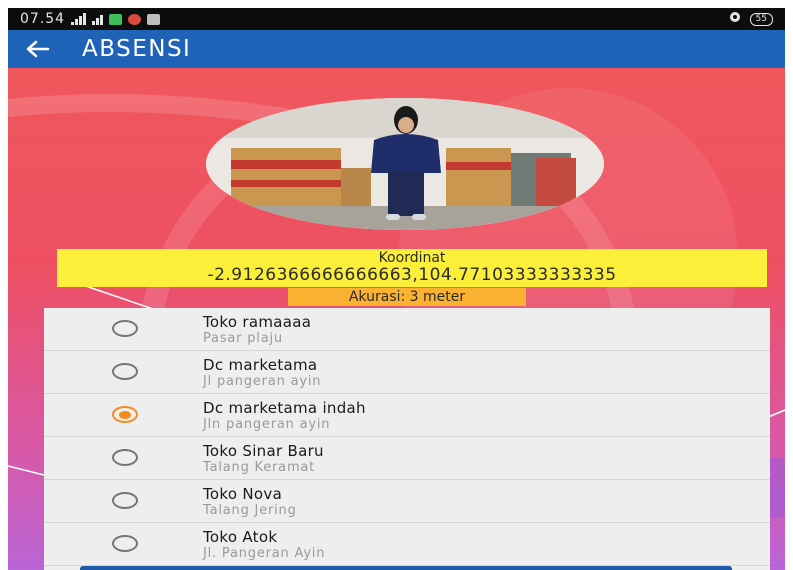 This screenshot has width=793, height=570. Describe the element at coordinates (43, 19) in the screenshot. I see `status-time: 07.54` at that location.